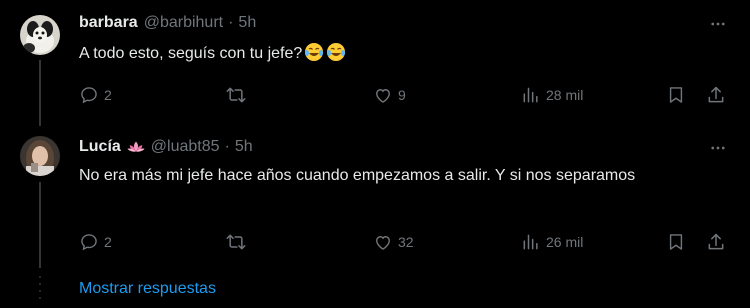 This screenshot has height=308, width=750. Describe the element at coordinates (185, 147) in the screenshot. I see `user-handle: @luabt85` at that location.